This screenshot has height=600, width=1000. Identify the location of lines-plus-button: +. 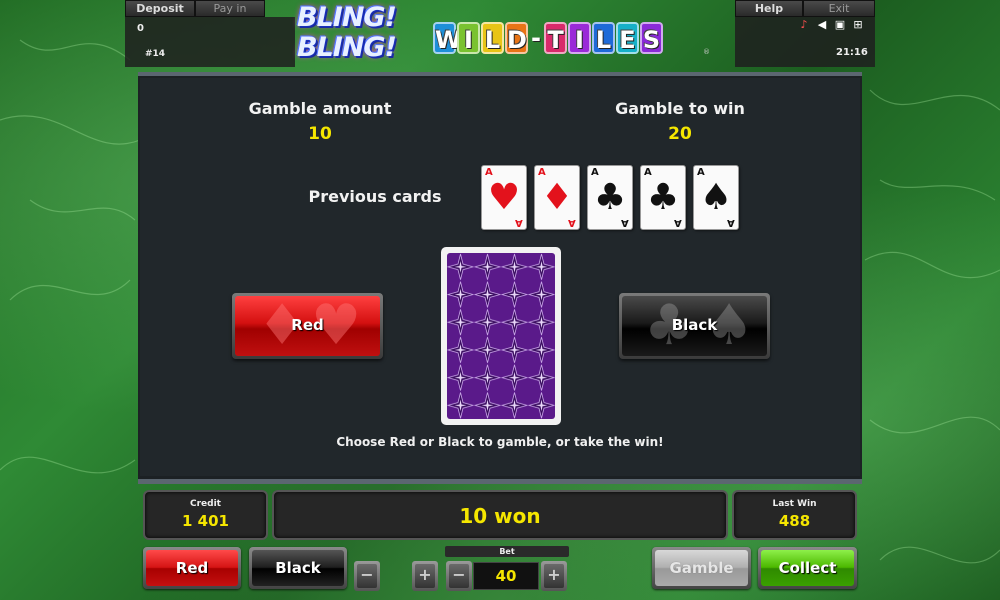
(425, 576).